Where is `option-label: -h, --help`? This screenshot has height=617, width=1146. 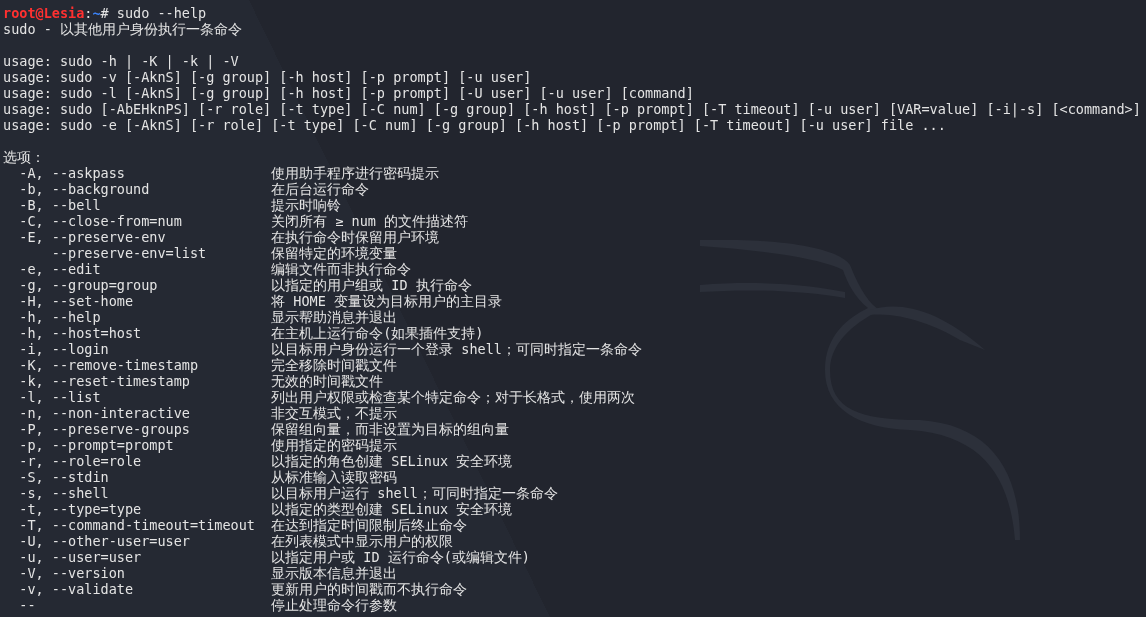
option-label: -h, --help is located at coordinates (60, 317).